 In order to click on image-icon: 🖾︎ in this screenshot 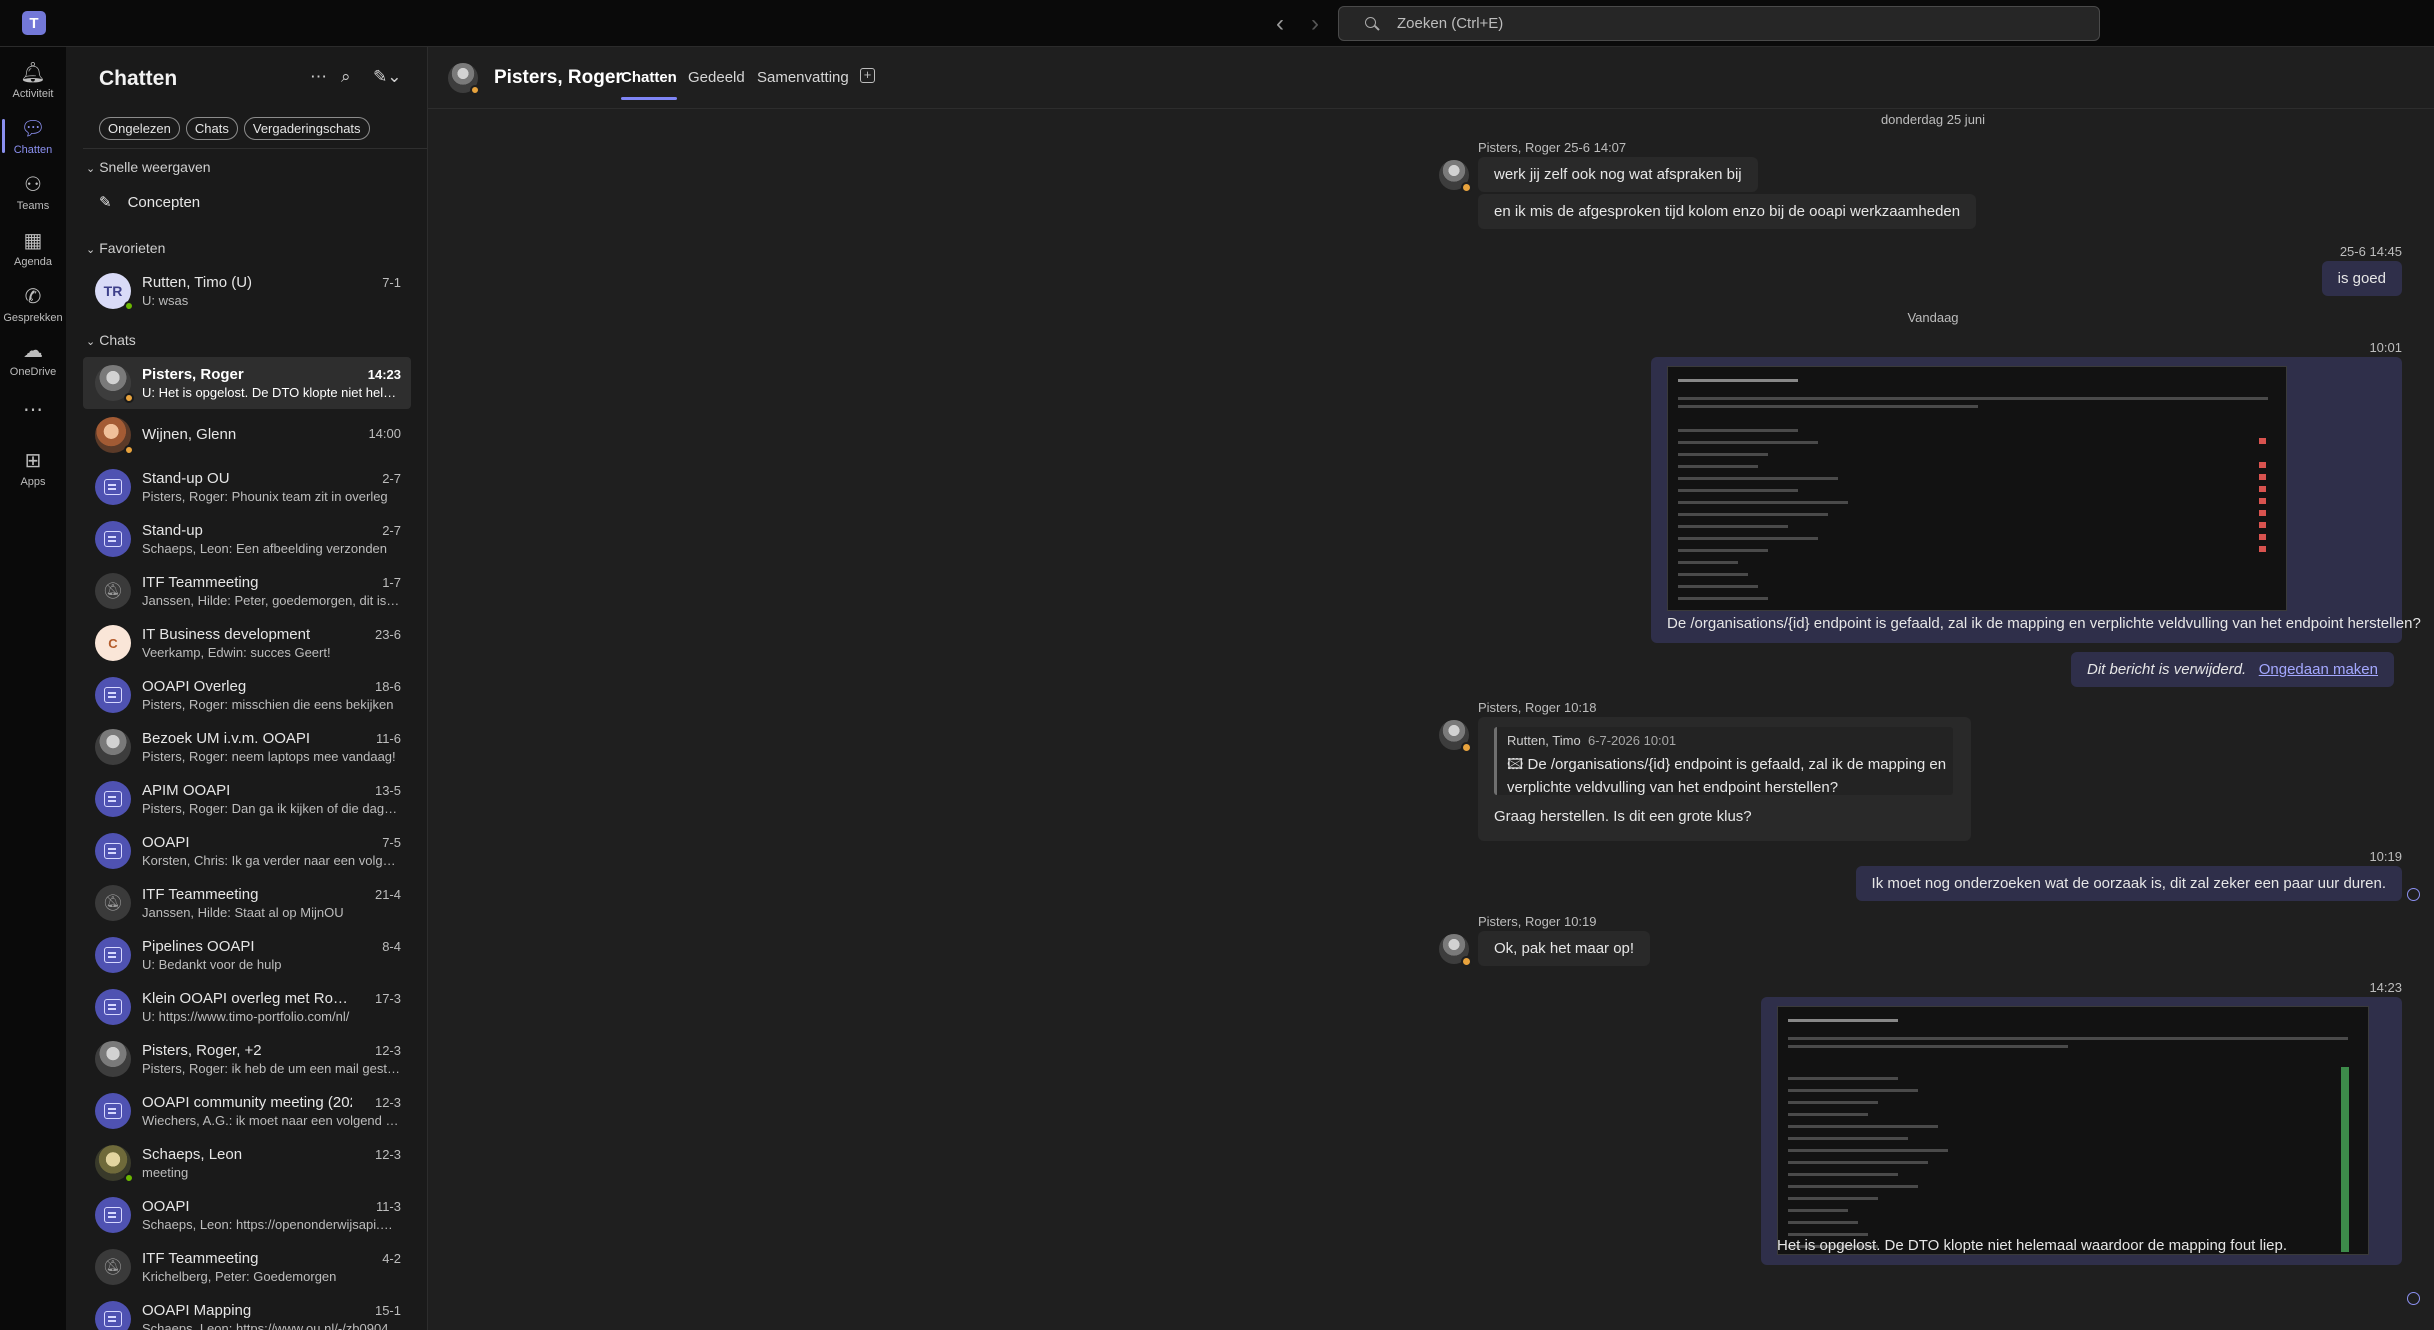, I will do `click(1515, 764)`.